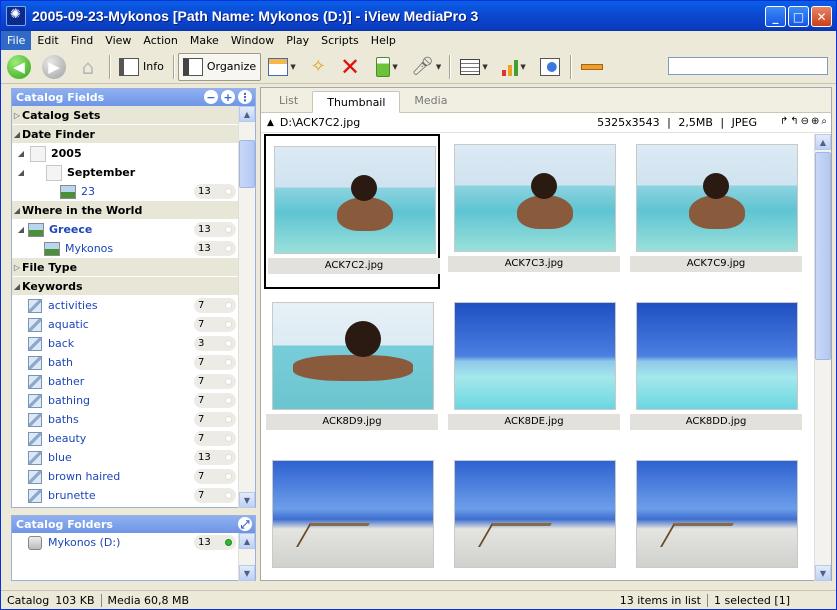 The width and height of the screenshot is (837, 610). What do you see at coordinates (824, 121) in the screenshot?
I see `magnifier-icon: ⌕` at bounding box center [824, 121].